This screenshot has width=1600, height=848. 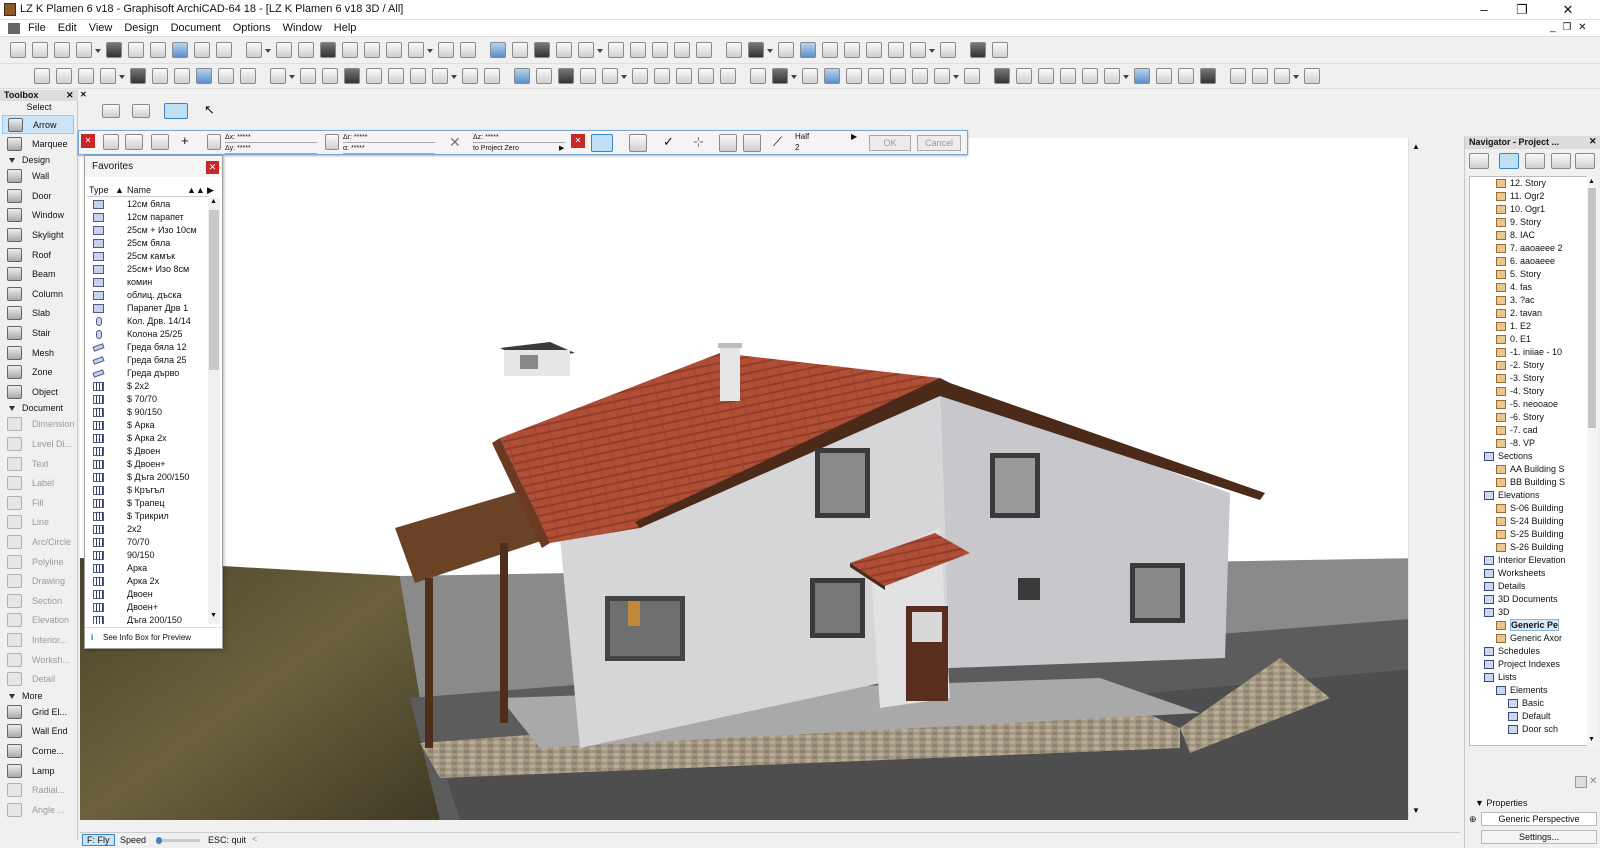 I want to click on menu-view: View, so click(x=101, y=27).